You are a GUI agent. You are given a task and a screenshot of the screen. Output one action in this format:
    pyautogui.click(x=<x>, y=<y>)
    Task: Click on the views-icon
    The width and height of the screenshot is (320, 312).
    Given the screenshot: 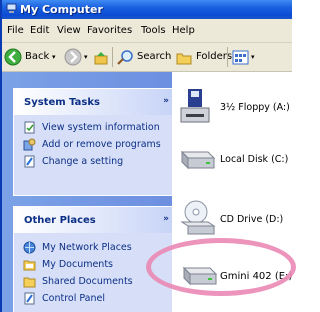 What is the action you would take?
    pyautogui.click(x=240, y=57)
    